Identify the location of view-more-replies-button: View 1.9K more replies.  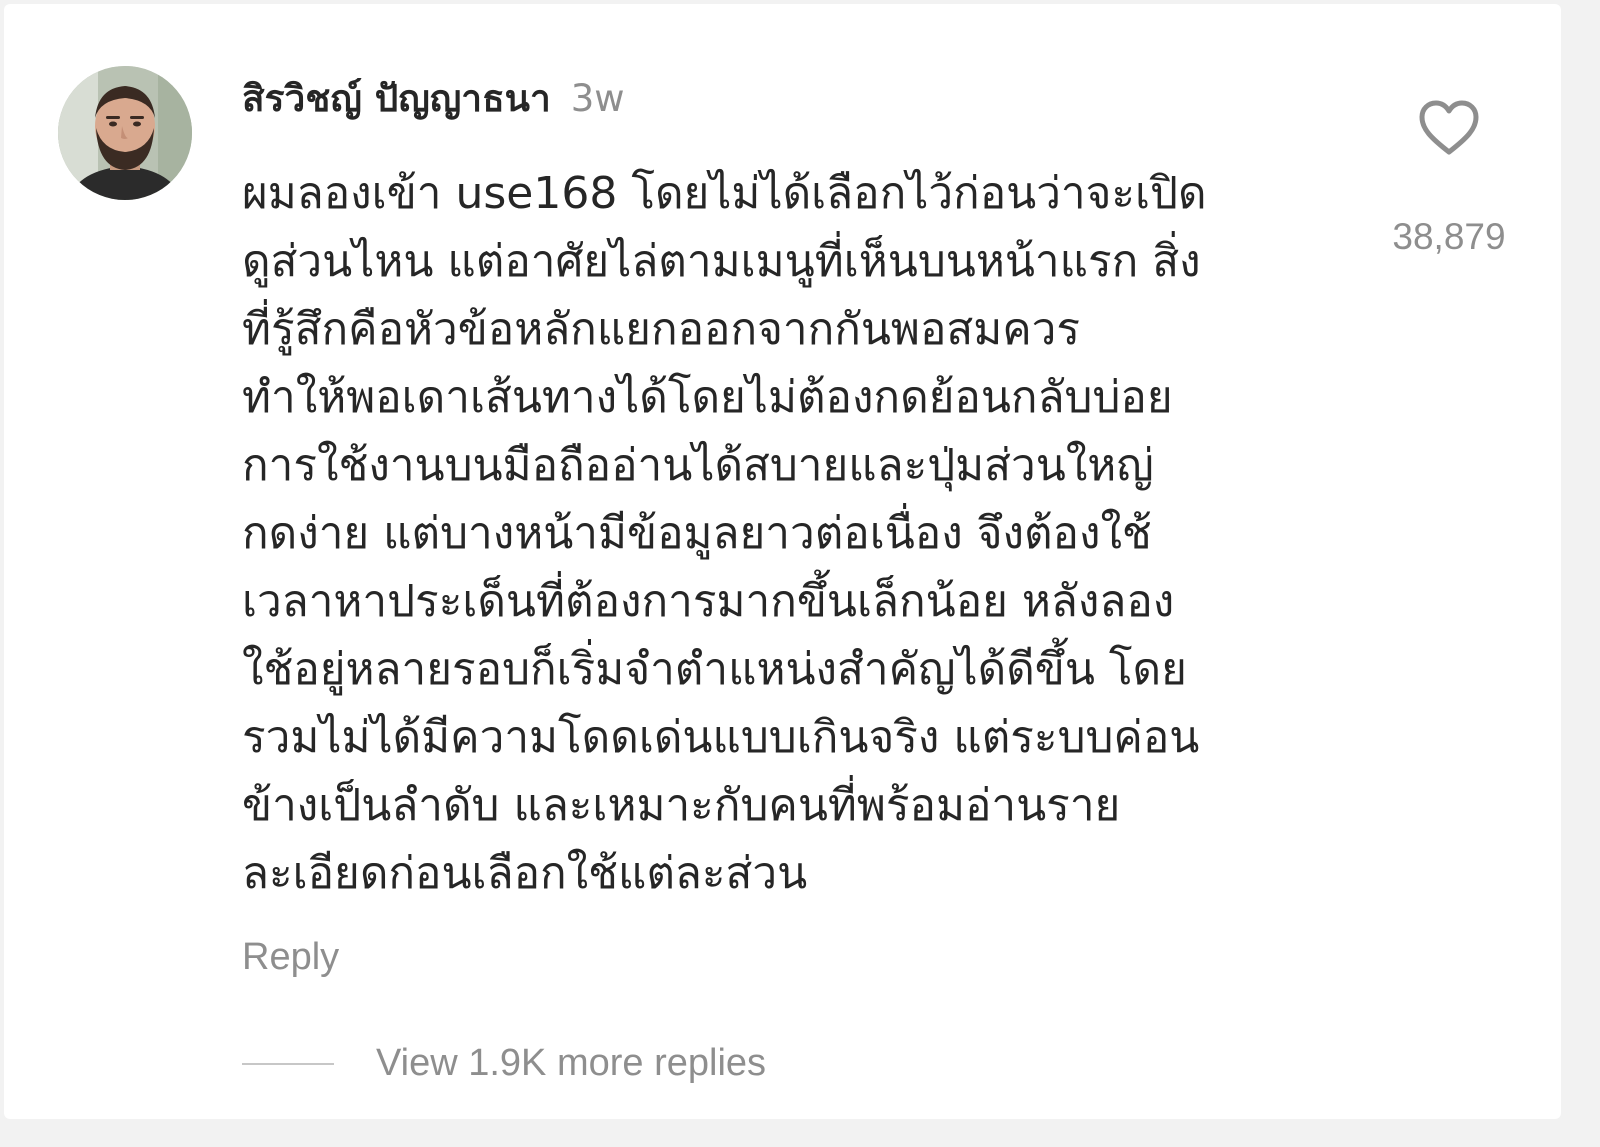
(504, 1063).